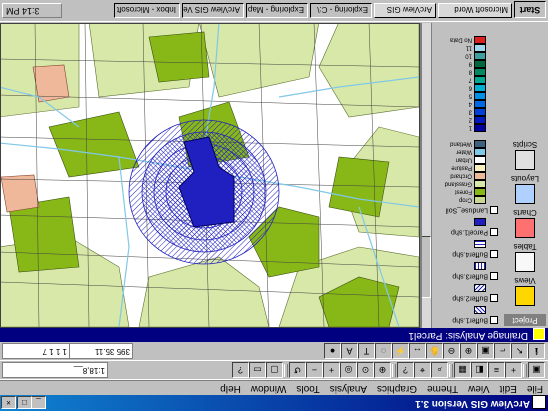 The image size is (548, 411). What do you see at coordinates (314, 370) in the screenshot?
I see `zoom-out-icon: −` at bounding box center [314, 370].